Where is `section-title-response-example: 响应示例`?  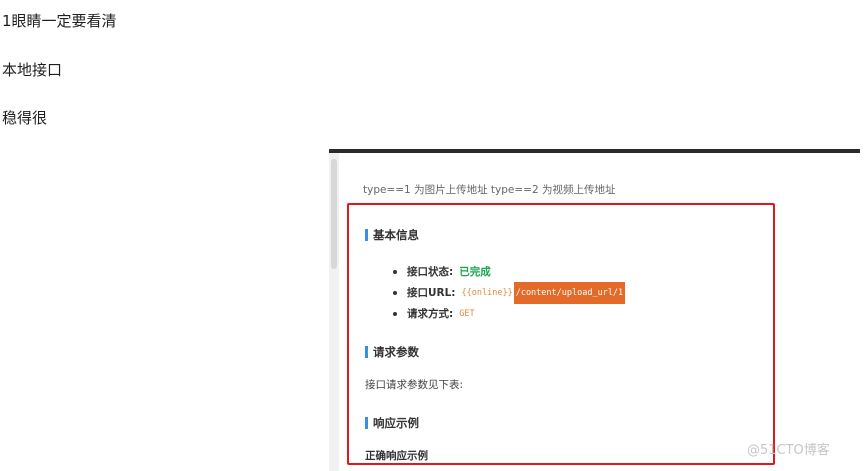 section-title-response-example: 响应示例 is located at coordinates (392, 423).